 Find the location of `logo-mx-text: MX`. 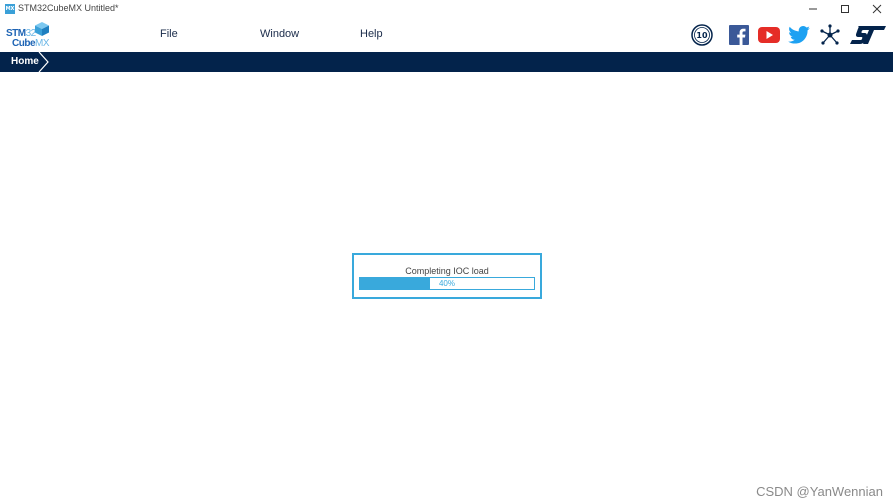

logo-mx-text: MX is located at coordinates (42, 43).